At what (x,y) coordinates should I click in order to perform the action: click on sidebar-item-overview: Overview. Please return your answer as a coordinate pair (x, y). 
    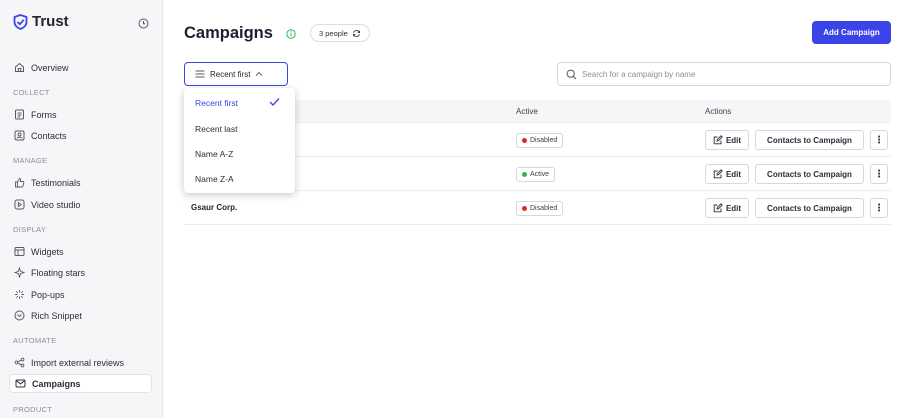
    Looking at the image, I should click on (80, 67).